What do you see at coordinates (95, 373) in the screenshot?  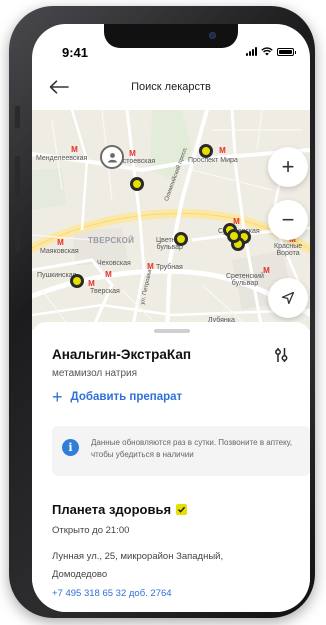 I see `drug-substance: метамизол натрия` at bounding box center [95, 373].